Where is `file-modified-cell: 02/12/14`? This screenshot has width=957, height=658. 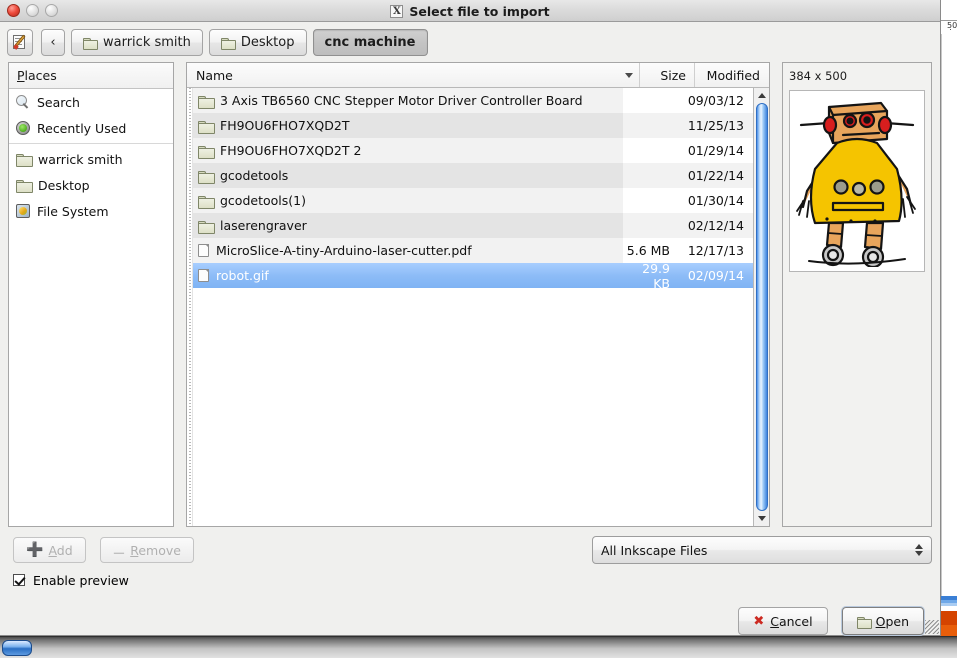 file-modified-cell: 02/12/14 is located at coordinates (715, 225).